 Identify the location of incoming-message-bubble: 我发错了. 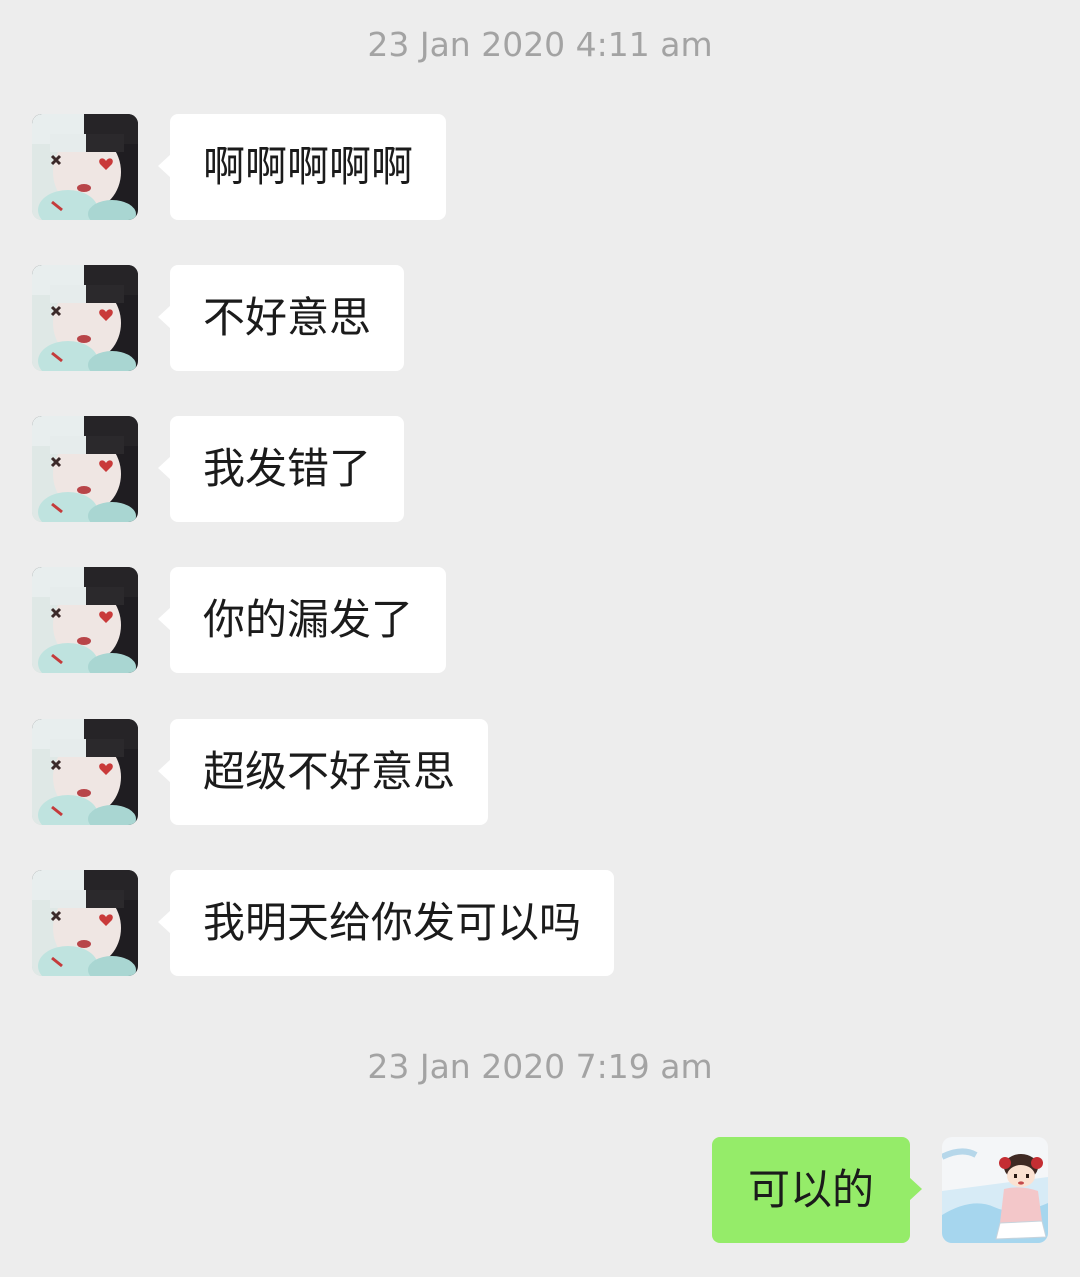
(281, 469).